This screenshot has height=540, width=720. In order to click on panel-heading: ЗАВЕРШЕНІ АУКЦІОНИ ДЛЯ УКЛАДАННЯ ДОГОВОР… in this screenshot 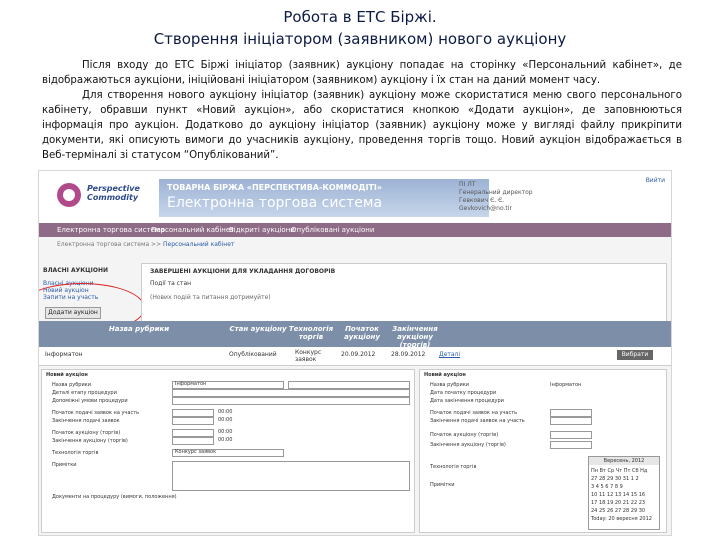, I will do `click(243, 271)`.